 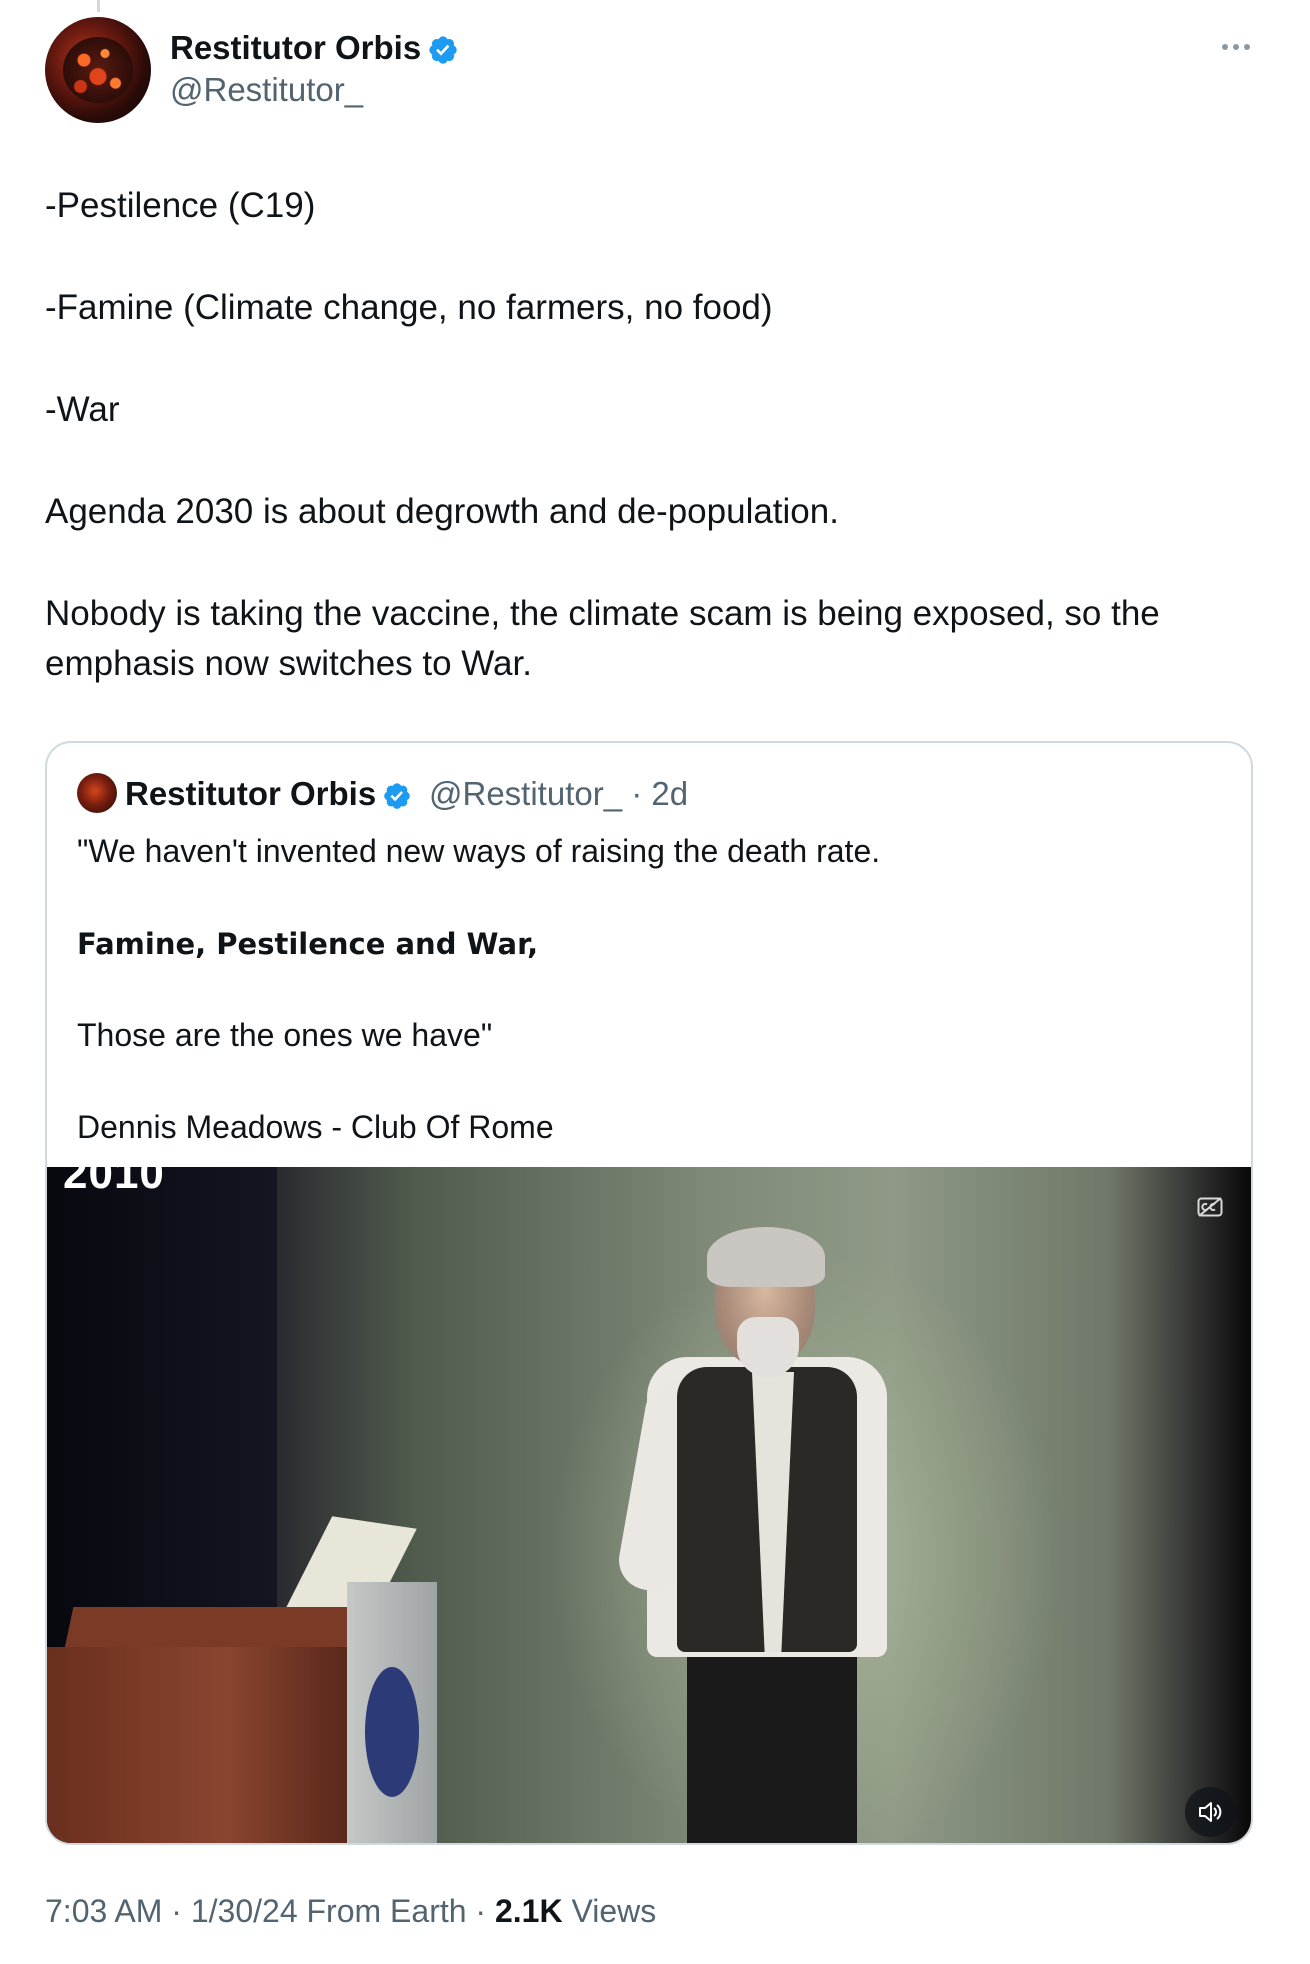 What do you see at coordinates (295, 47) in the screenshot?
I see `author-display-name-text: Restitutor Orbis` at bounding box center [295, 47].